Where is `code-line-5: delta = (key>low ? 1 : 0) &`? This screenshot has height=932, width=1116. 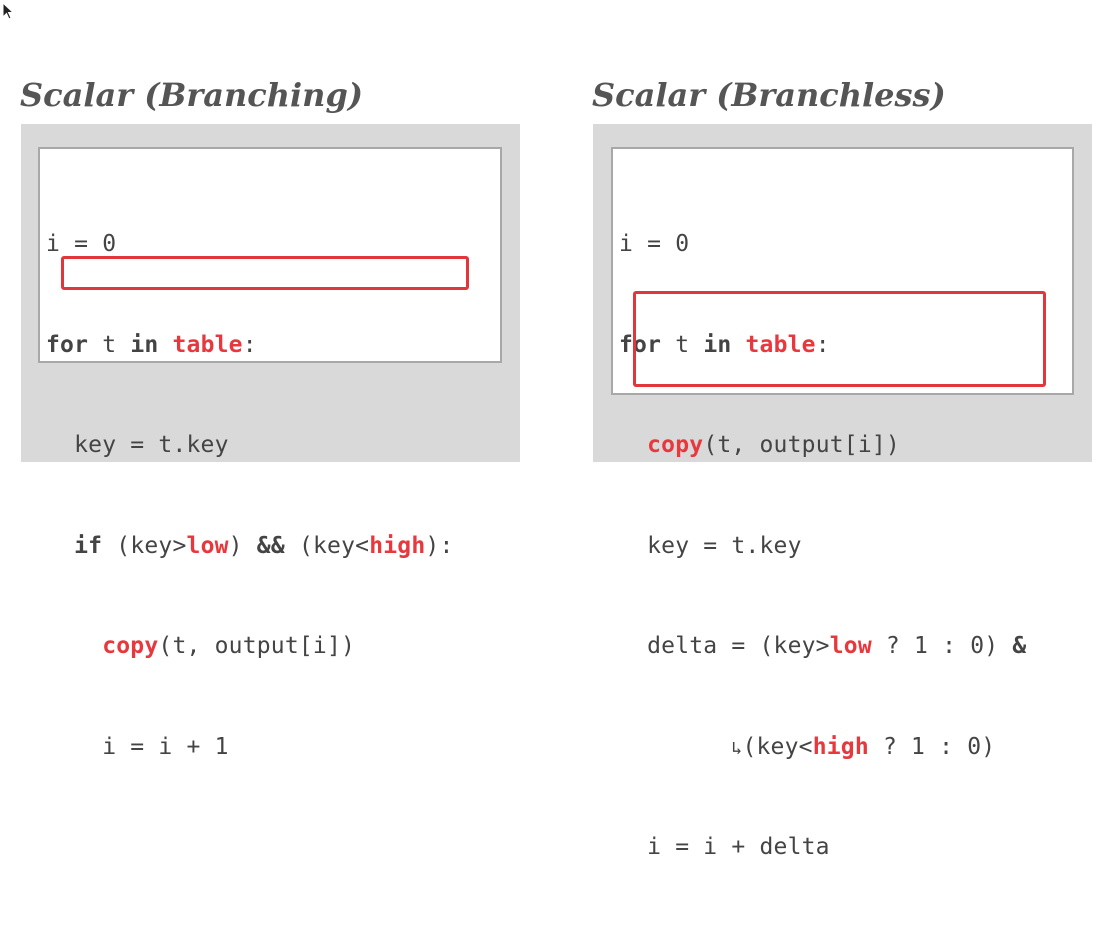 code-line-5: delta = (key>low ? 1 : 0) & is located at coordinates (823, 646).